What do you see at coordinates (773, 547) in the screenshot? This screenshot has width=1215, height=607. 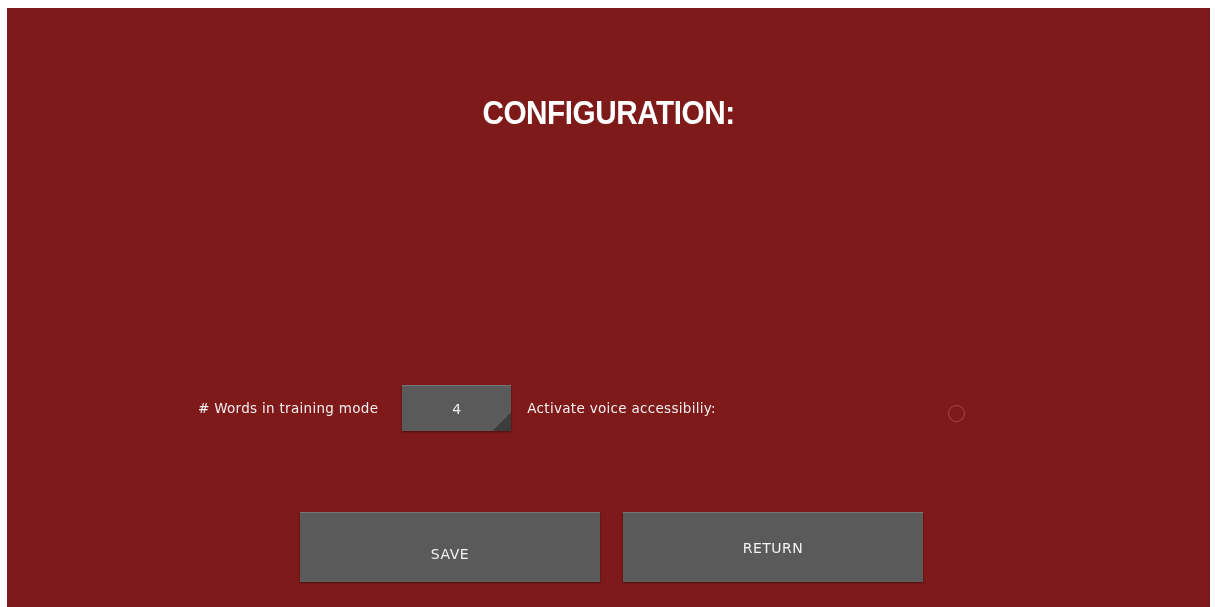 I see `return-button: RETURN` at bounding box center [773, 547].